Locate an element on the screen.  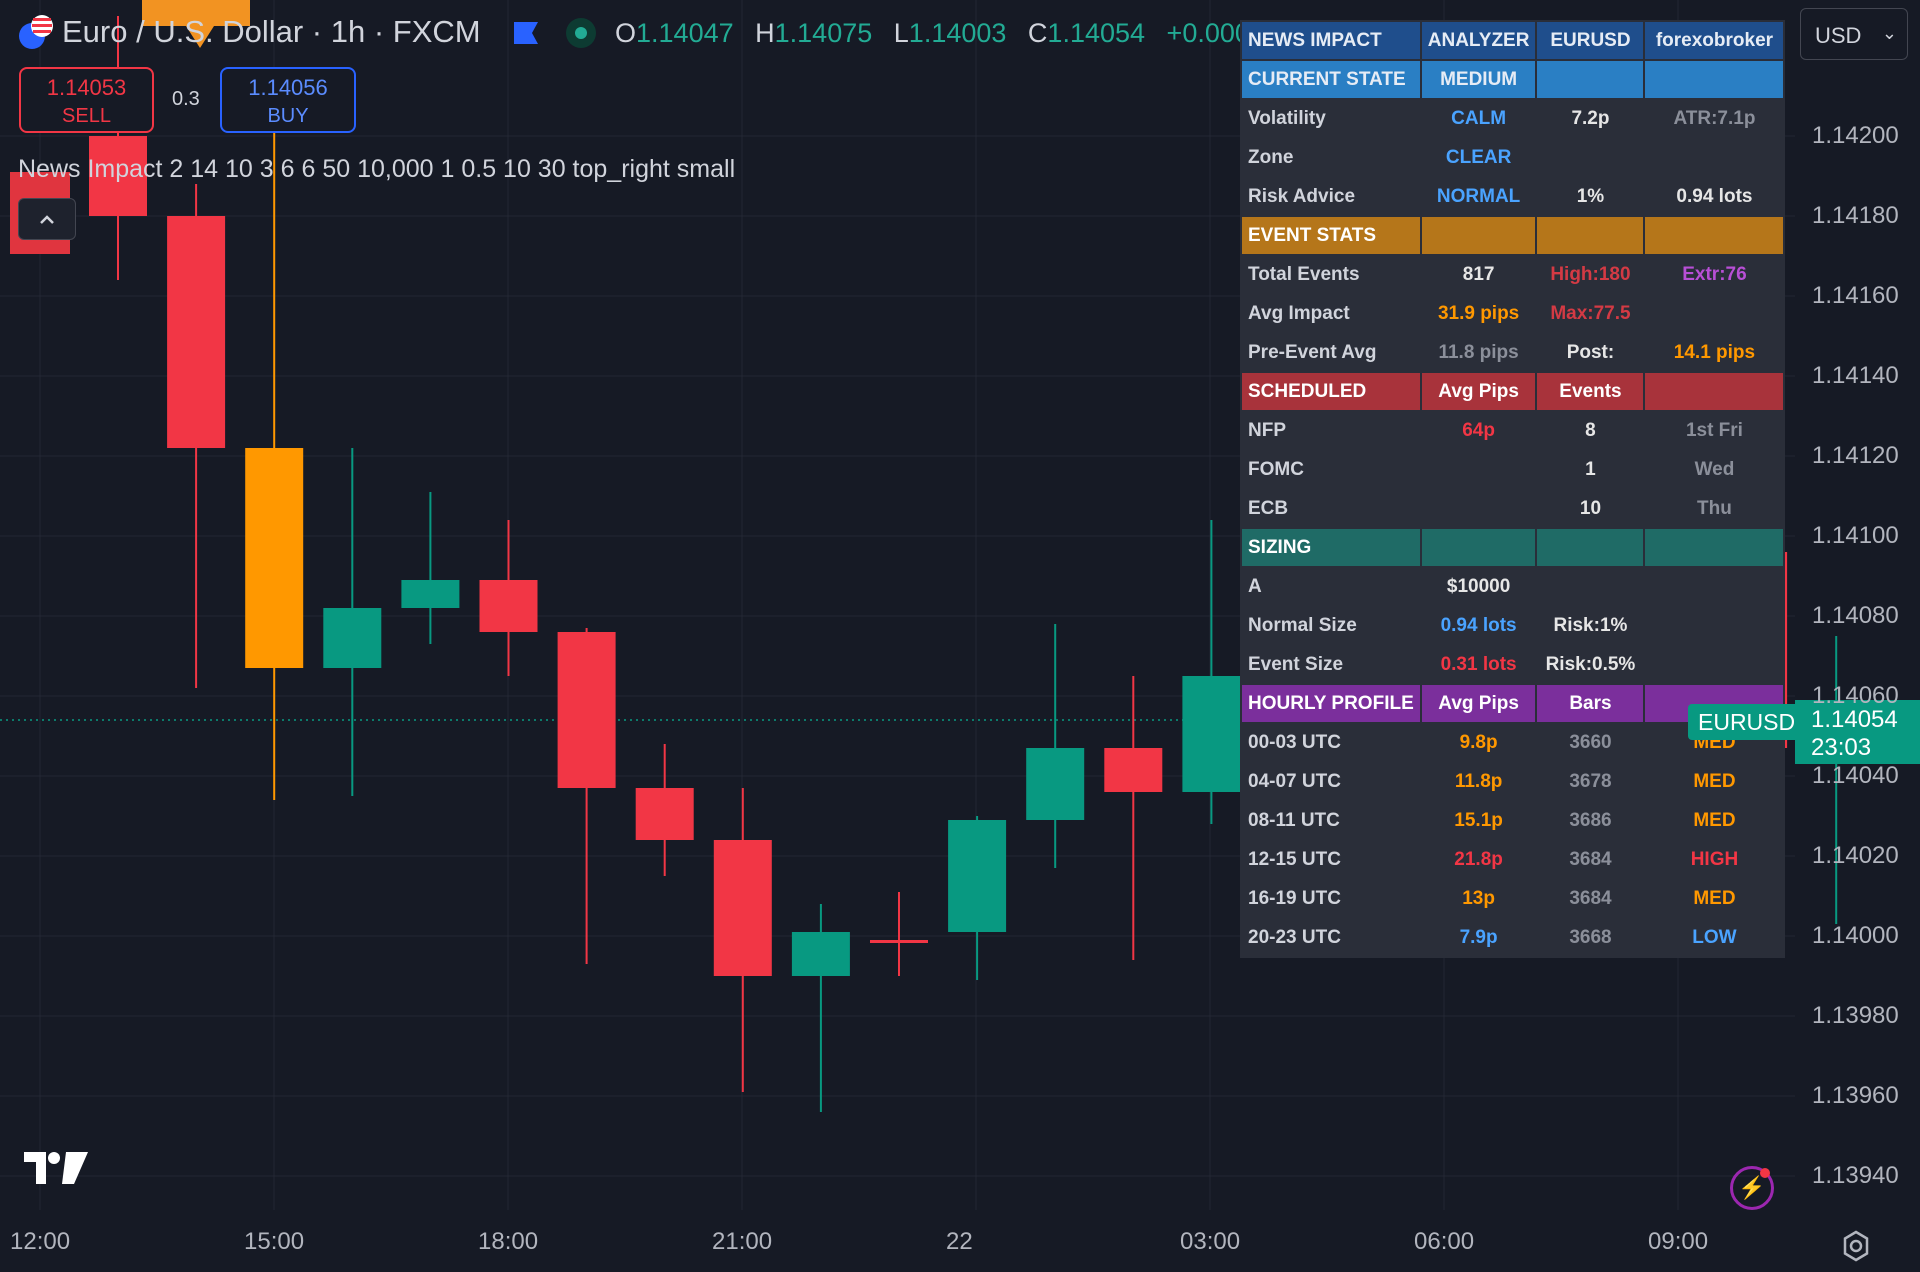
event-stats-header: EVENT STATS is located at coordinates (1513, 235).